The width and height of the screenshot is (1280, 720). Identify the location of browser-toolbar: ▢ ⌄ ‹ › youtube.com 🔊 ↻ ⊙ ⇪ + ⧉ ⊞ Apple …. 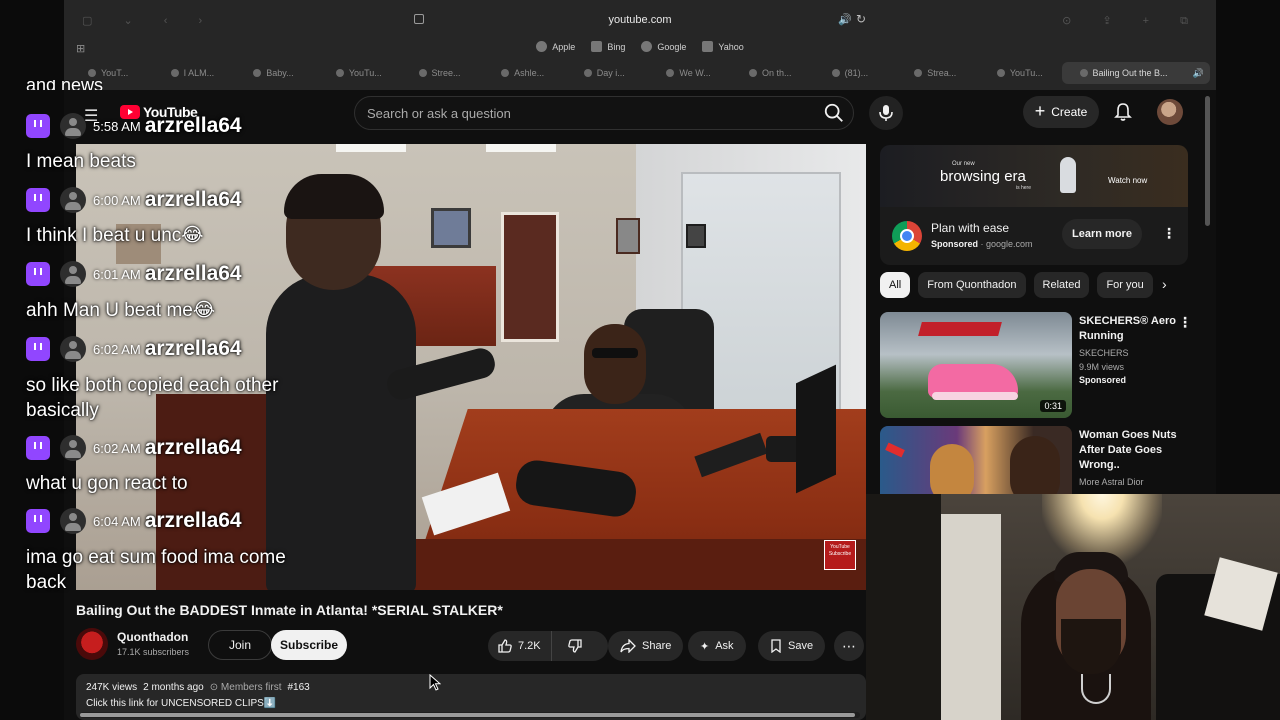
(640, 45).